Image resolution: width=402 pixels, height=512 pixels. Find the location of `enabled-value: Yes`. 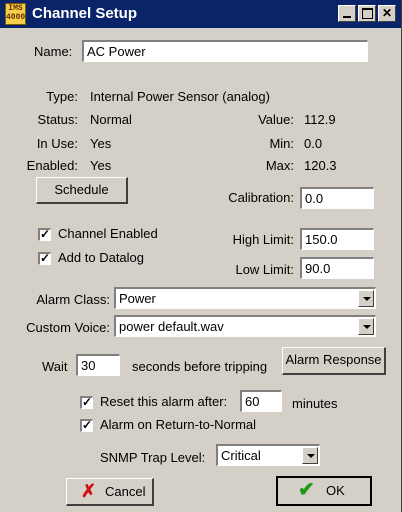

enabled-value: Yes is located at coordinates (101, 165).